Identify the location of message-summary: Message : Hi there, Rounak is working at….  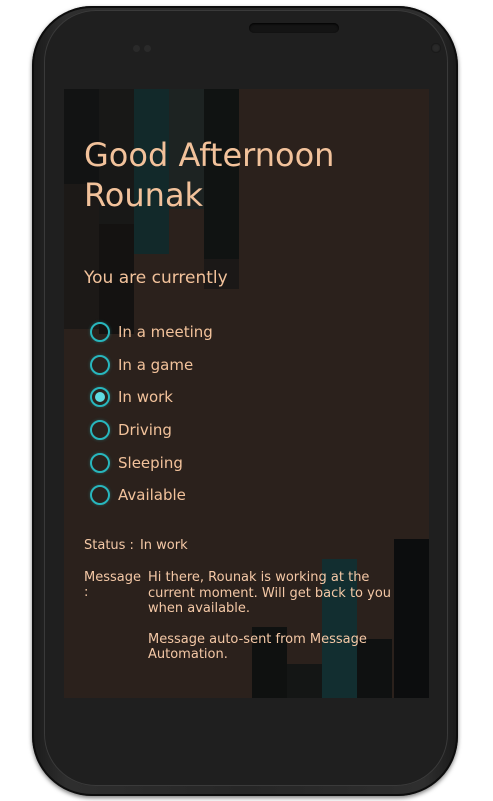
(249, 624).